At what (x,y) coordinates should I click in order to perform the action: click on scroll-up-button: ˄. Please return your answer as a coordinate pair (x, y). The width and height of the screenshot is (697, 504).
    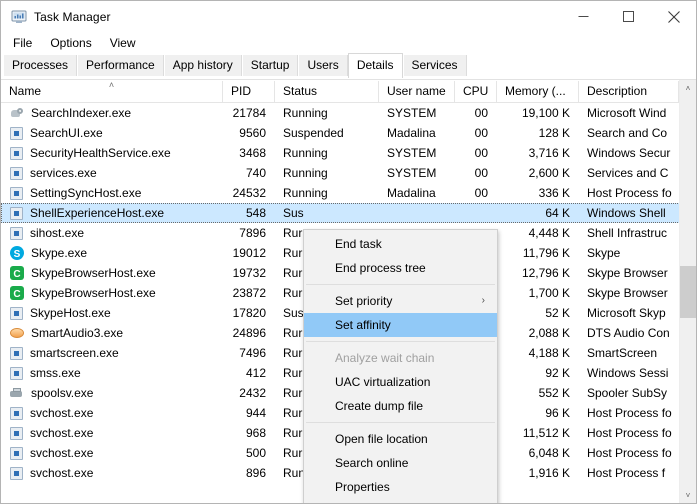
    Looking at the image, I should click on (688, 88).